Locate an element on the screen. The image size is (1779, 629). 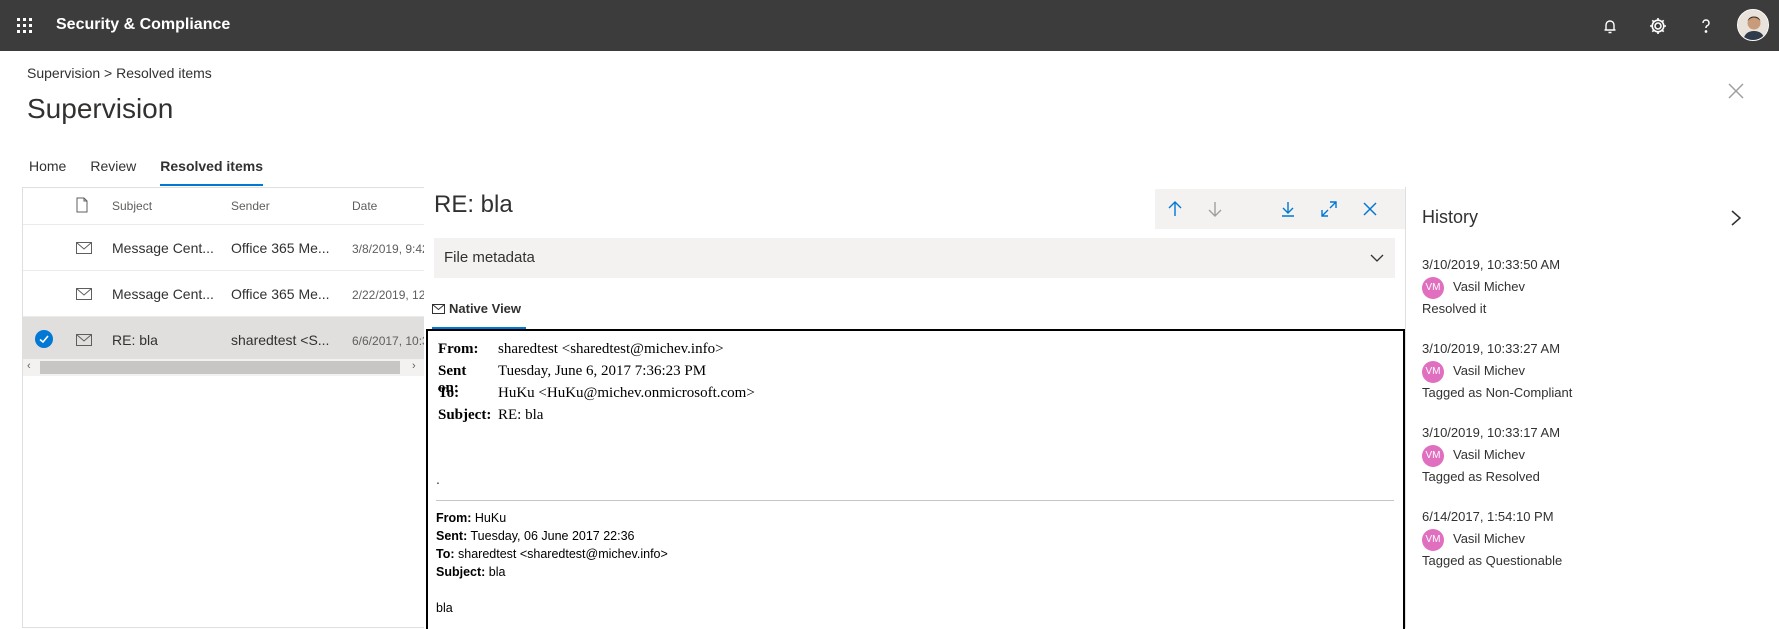
close-panel-icon is located at coordinates (1736, 91).